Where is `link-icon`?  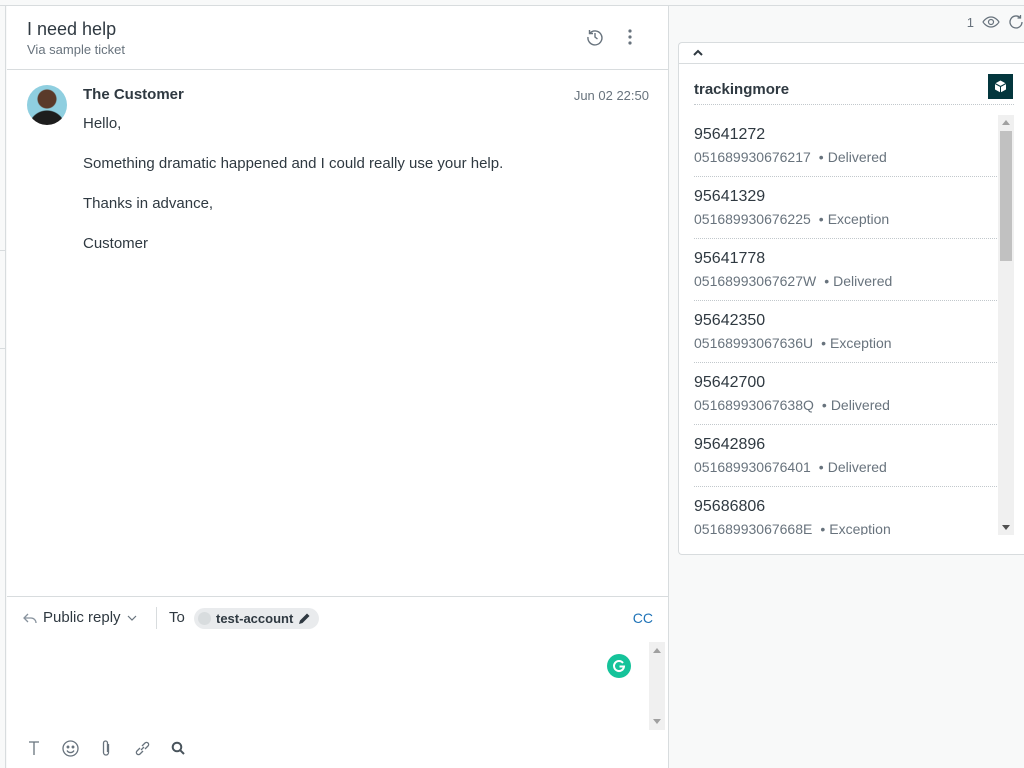 link-icon is located at coordinates (142, 748).